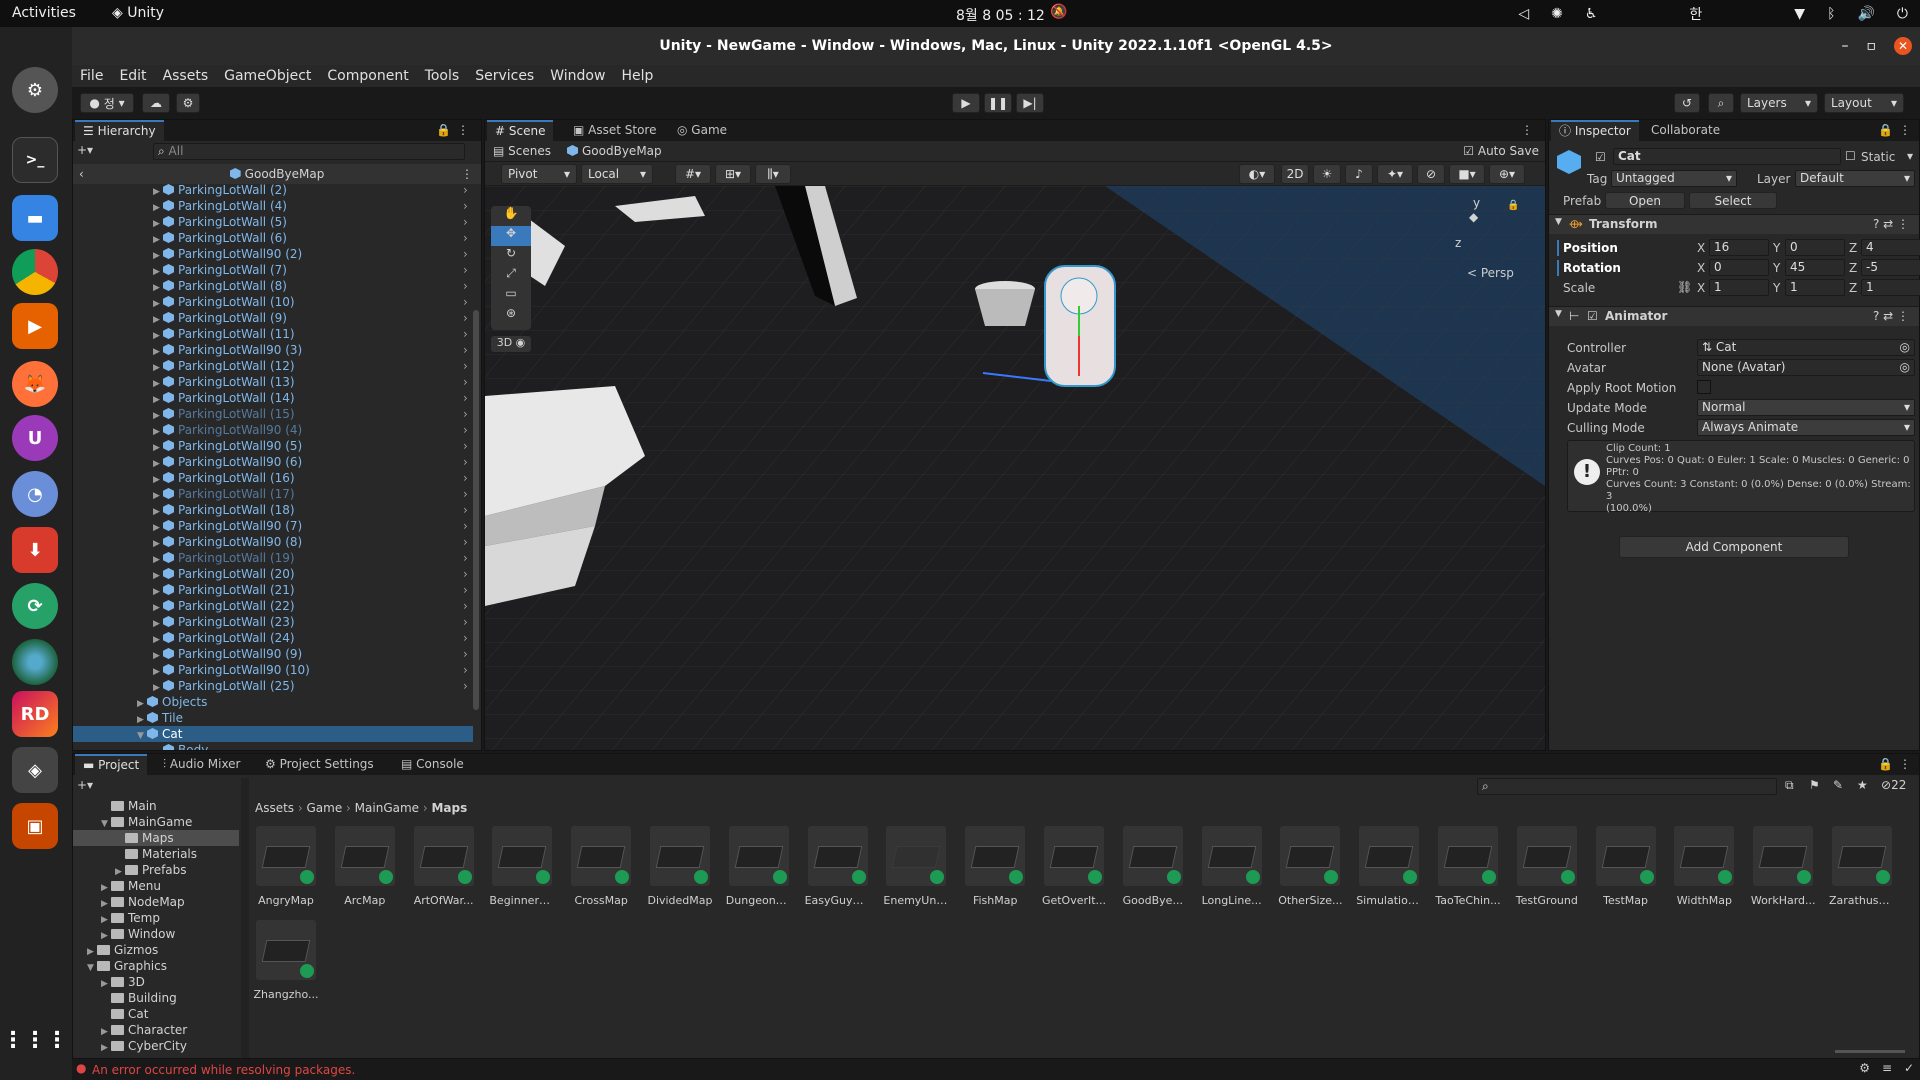  What do you see at coordinates (186, 76) in the screenshot?
I see `menu-assets: Assets` at bounding box center [186, 76].